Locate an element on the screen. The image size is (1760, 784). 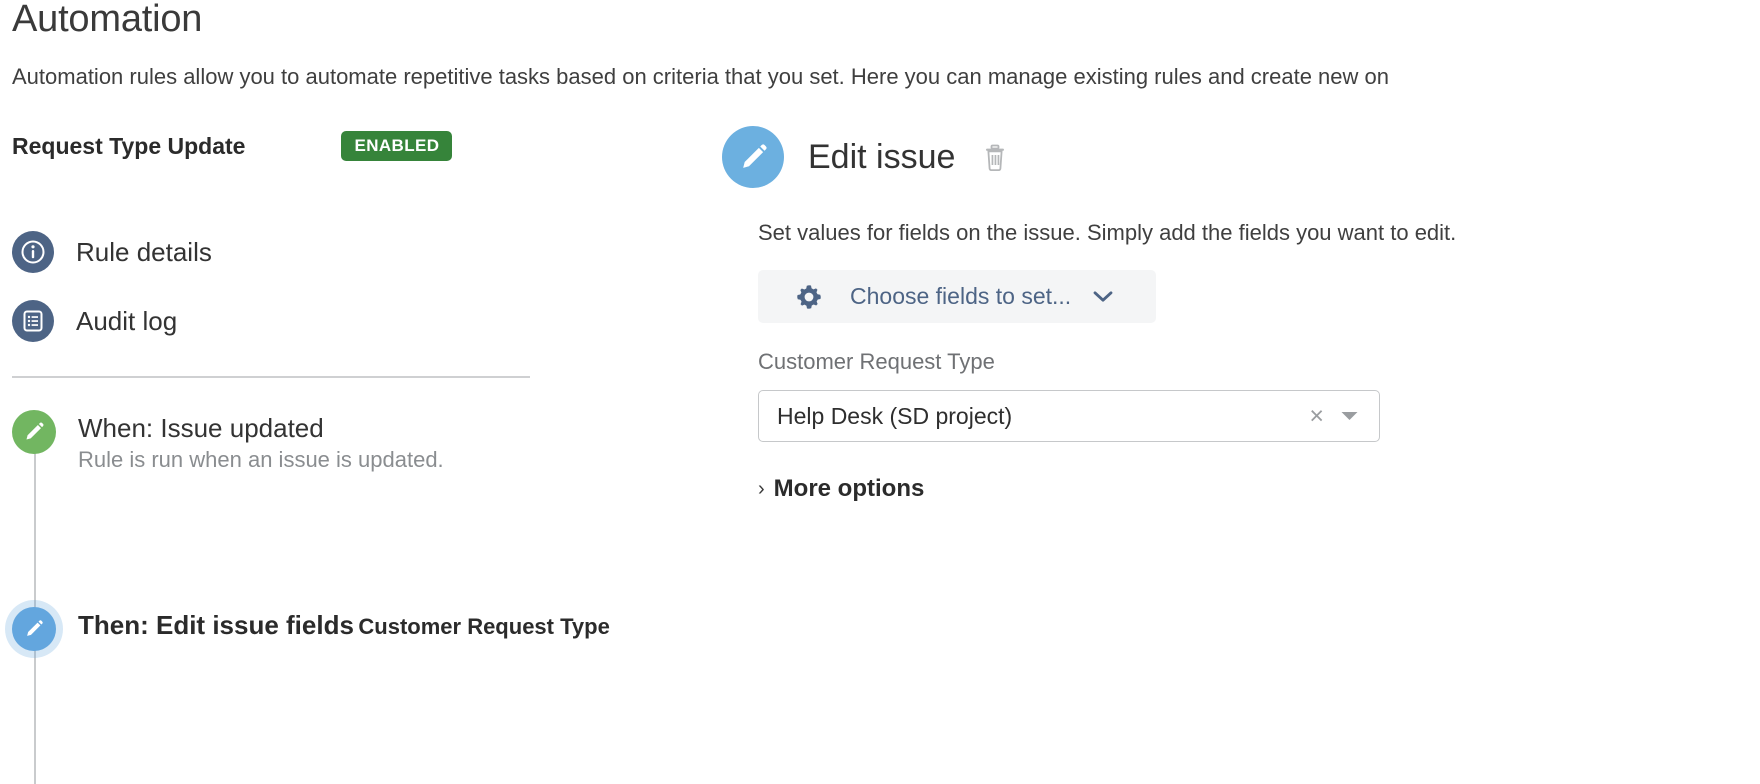
rule-name: Request Type Update is located at coordinates (129, 145).